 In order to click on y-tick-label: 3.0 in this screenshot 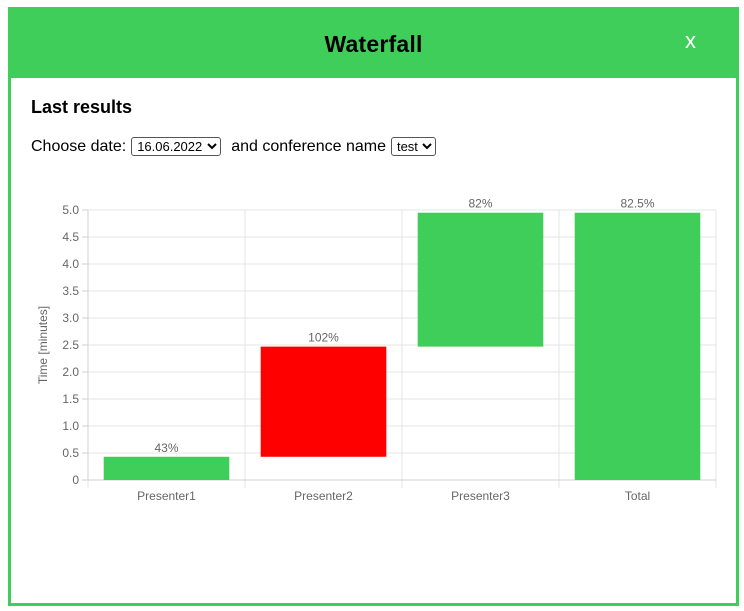, I will do `click(70, 318)`.